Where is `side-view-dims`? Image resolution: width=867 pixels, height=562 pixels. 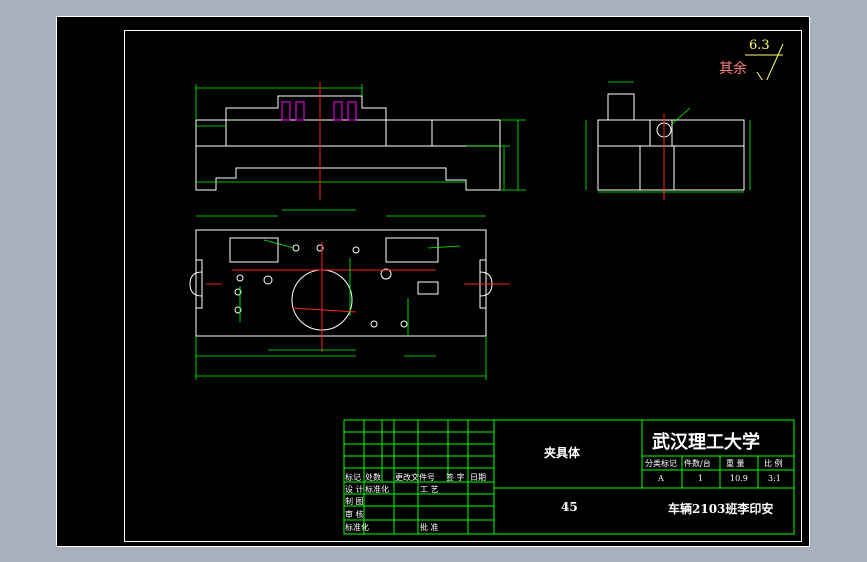 side-view-dims is located at coordinates (668, 137).